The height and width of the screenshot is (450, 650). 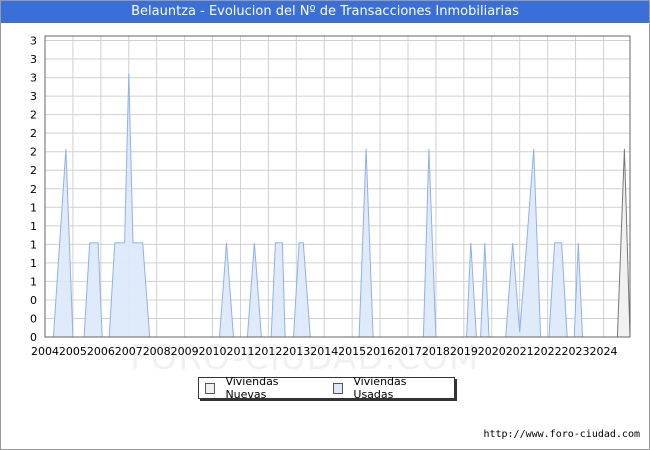 I want to click on legend-label-usadas: Viviendas Usadas, so click(x=380, y=388).